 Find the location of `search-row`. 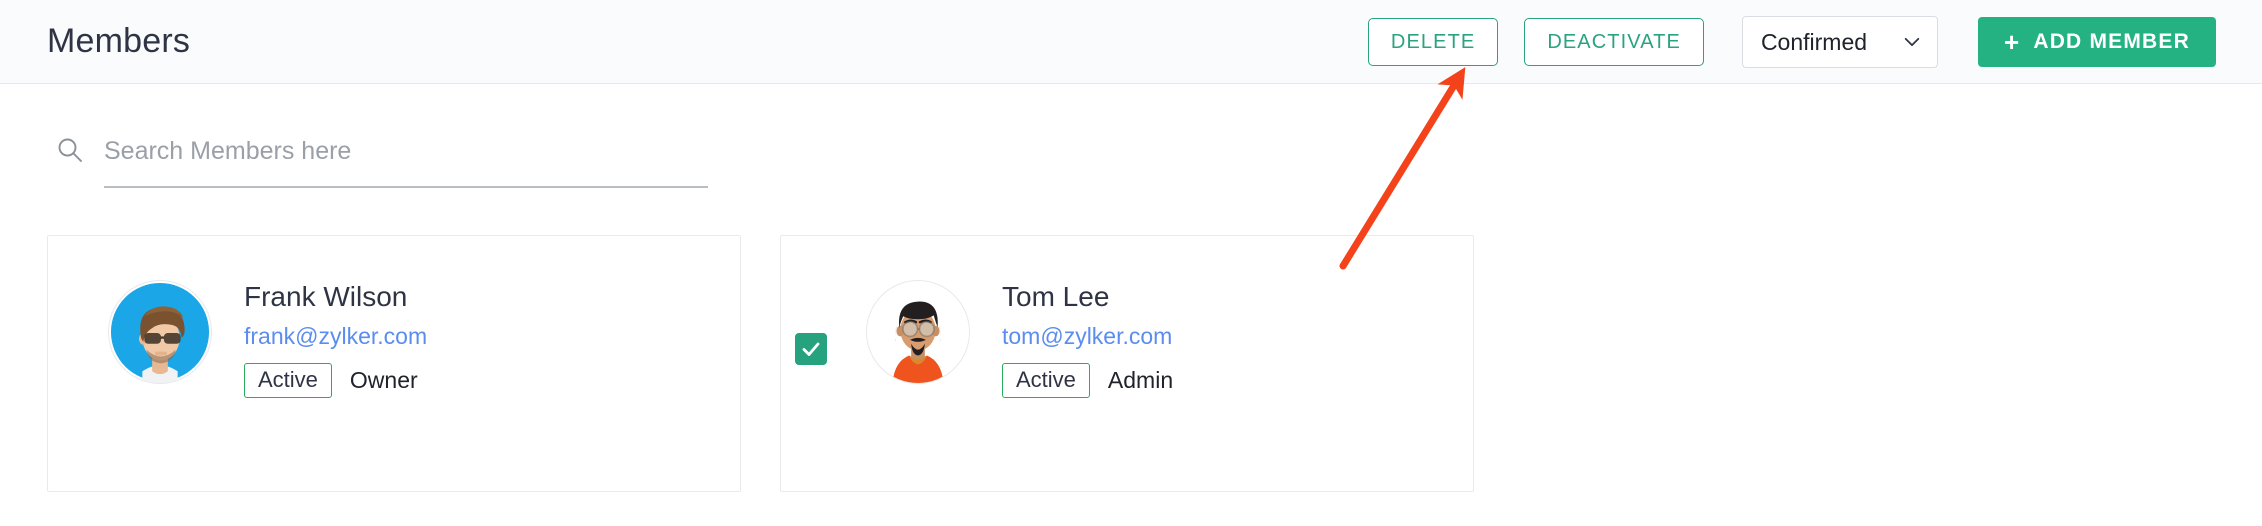

search-row is located at coordinates (377, 156).